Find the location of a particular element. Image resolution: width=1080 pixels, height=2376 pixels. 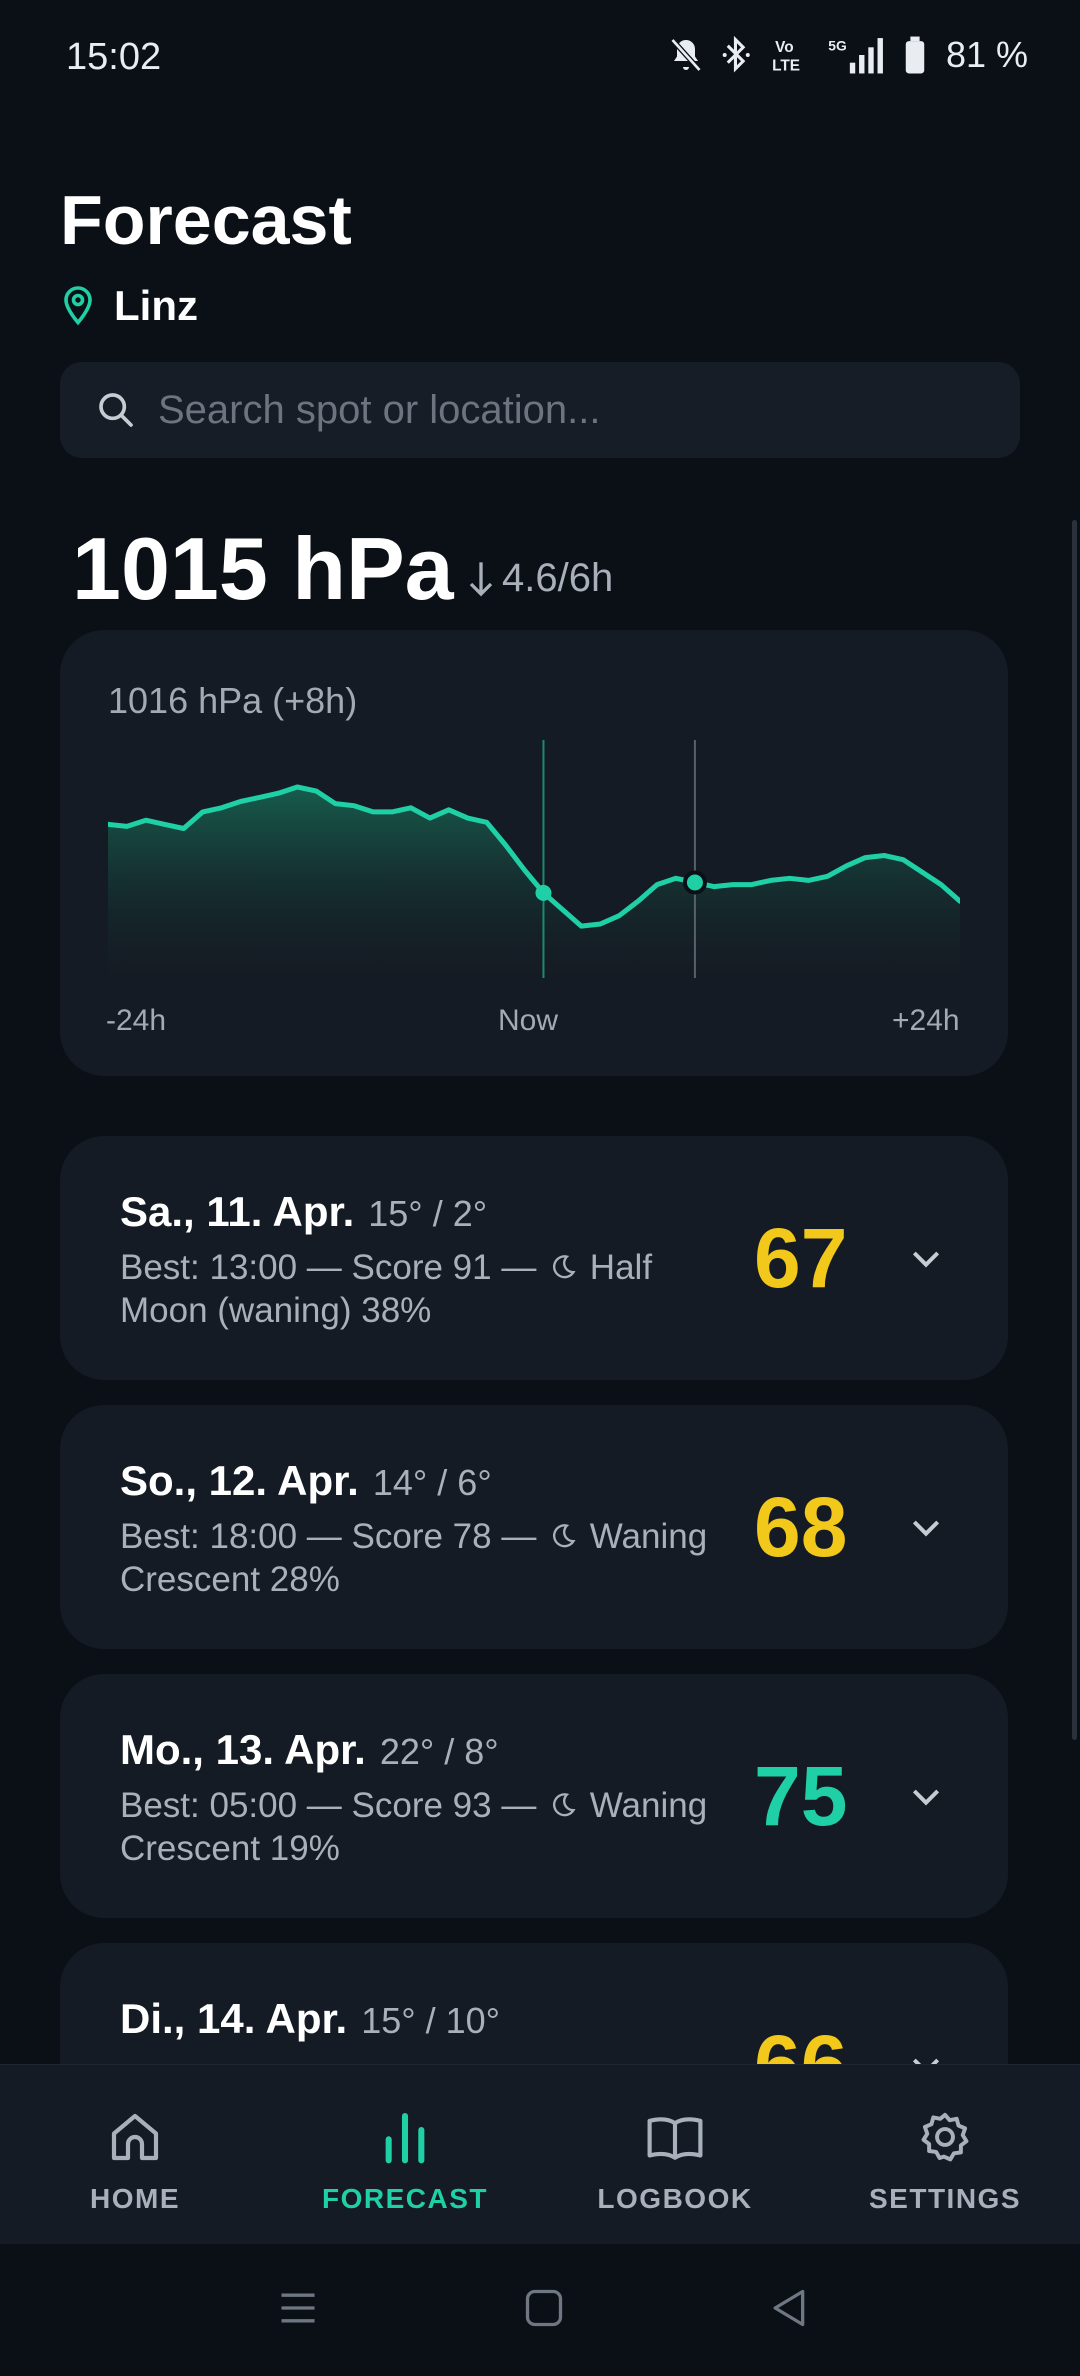

status-time: 15:02 is located at coordinates (114, 57).